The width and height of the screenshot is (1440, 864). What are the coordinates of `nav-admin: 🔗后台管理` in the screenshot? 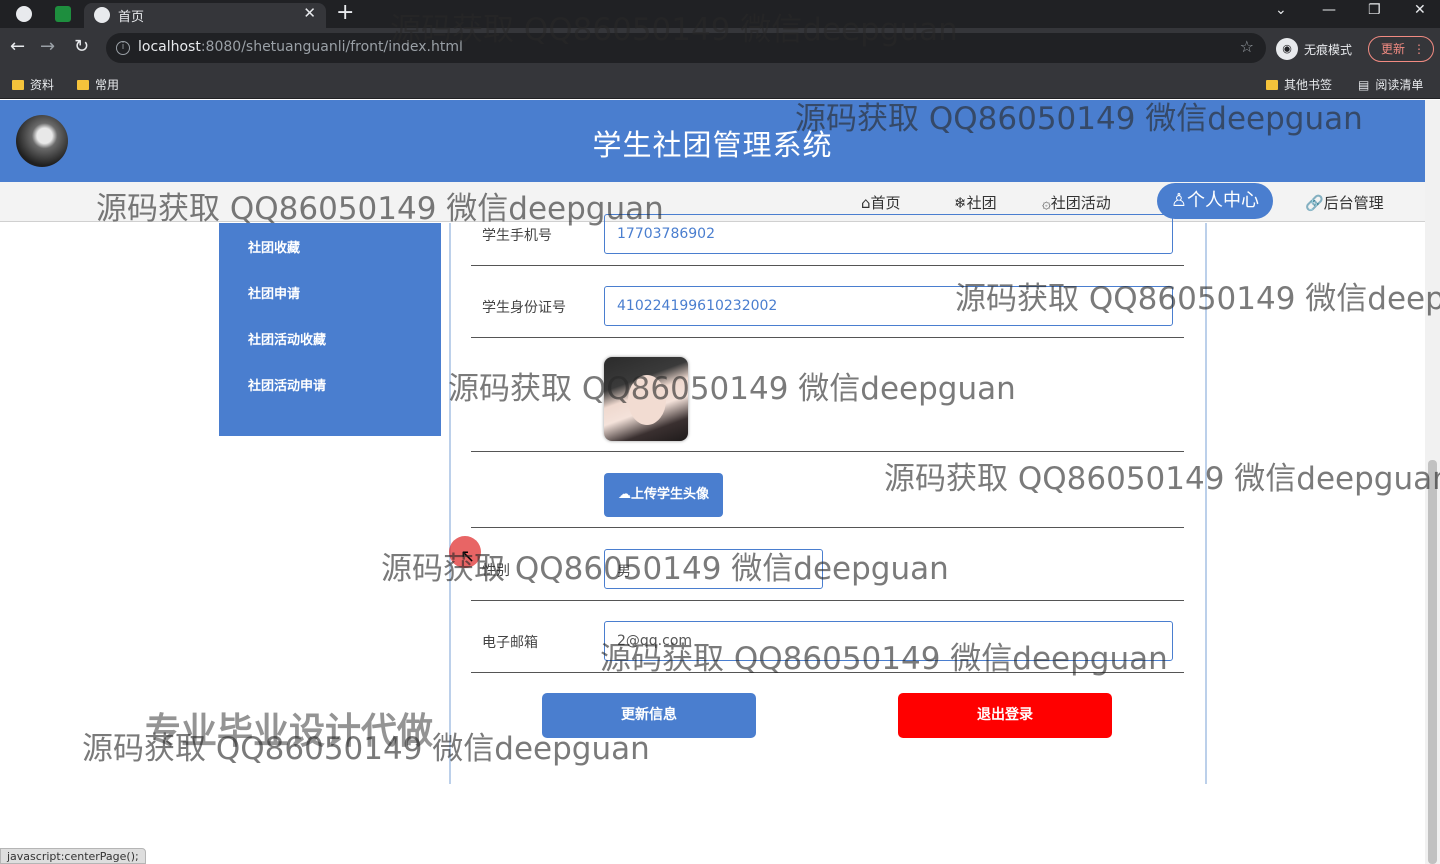 It's located at (1344, 202).